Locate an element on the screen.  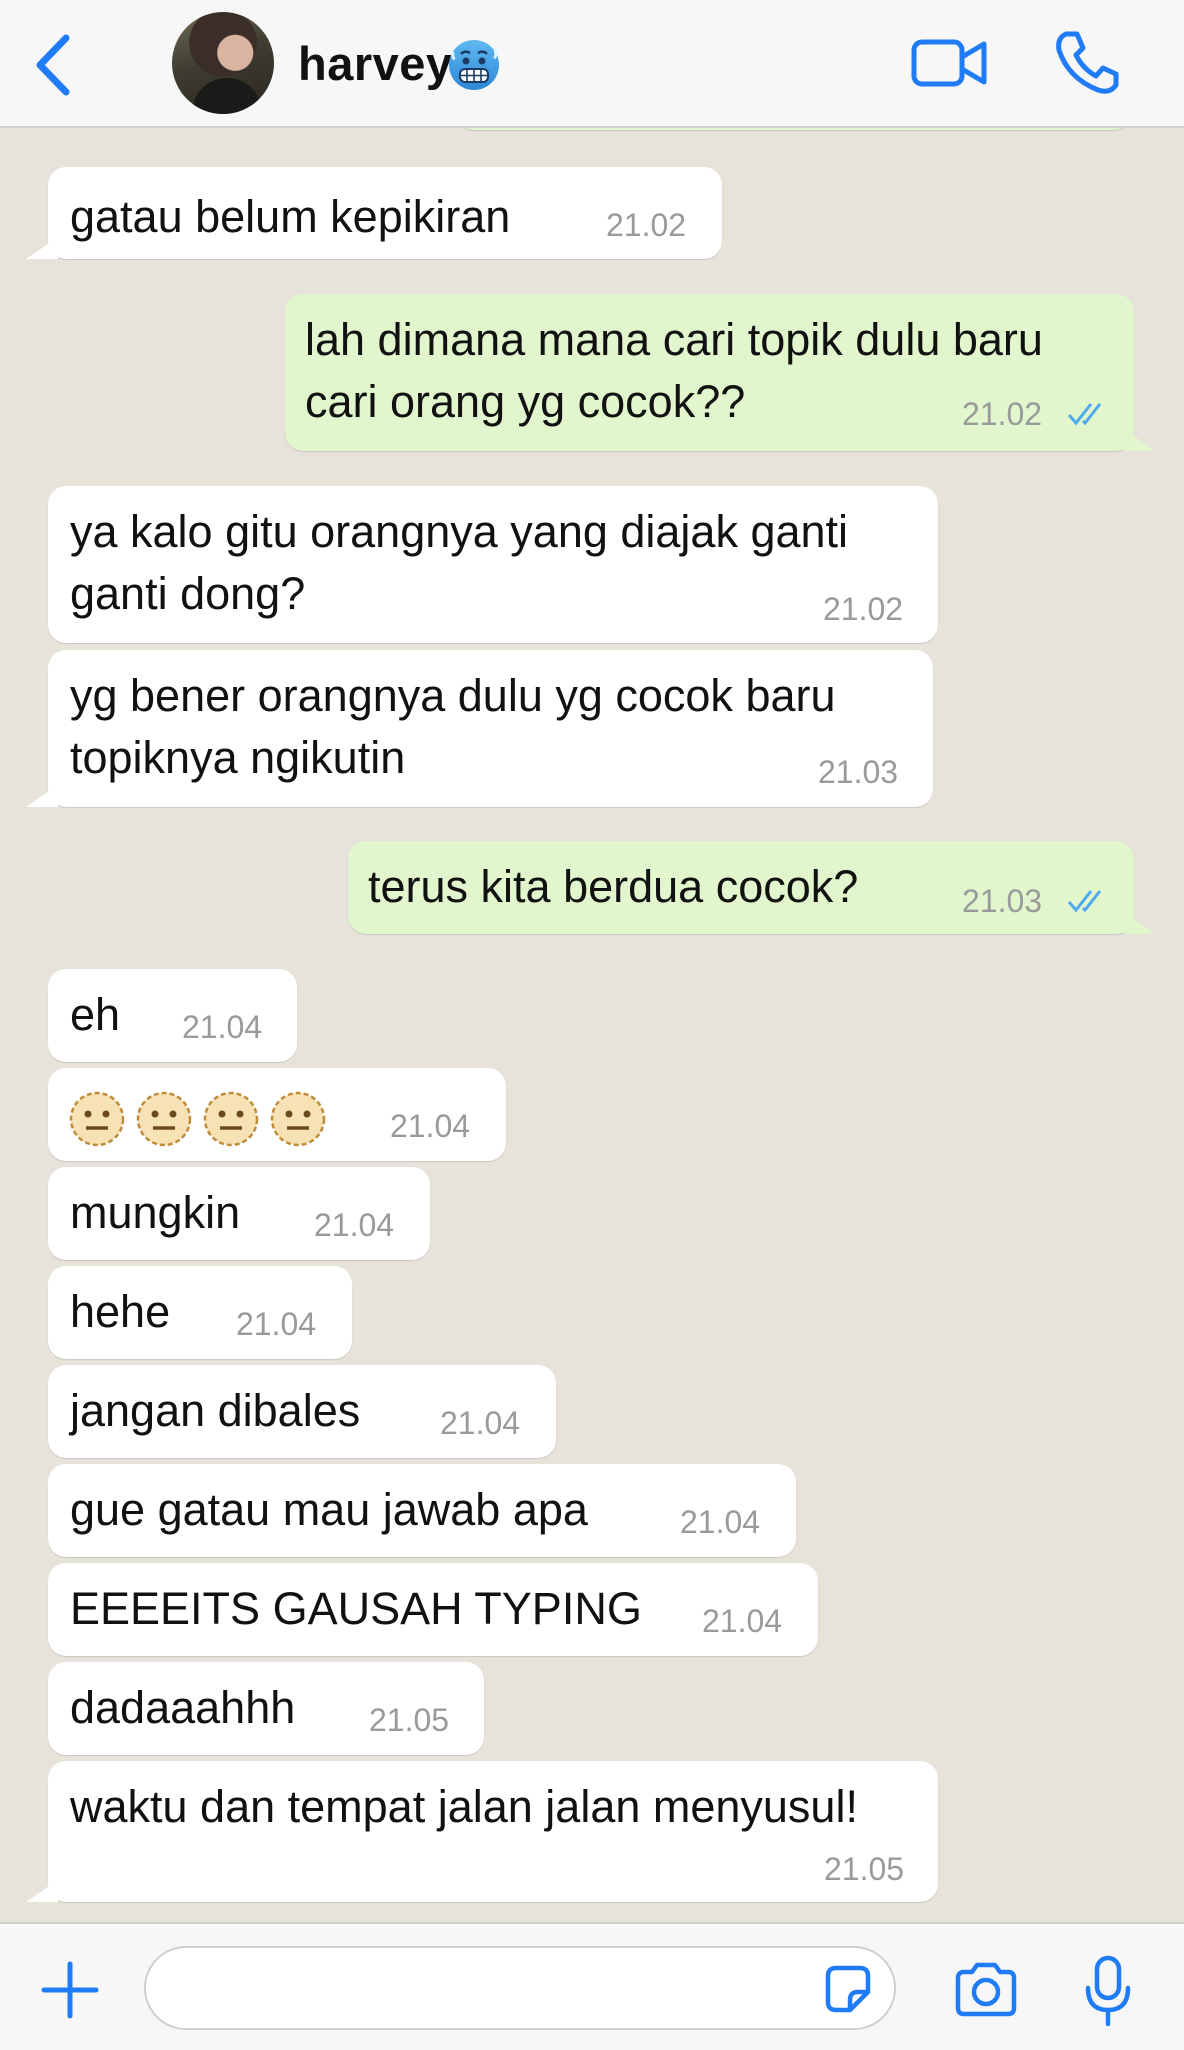
message-text: gatau belum kepikiran is located at coordinates (290, 216).